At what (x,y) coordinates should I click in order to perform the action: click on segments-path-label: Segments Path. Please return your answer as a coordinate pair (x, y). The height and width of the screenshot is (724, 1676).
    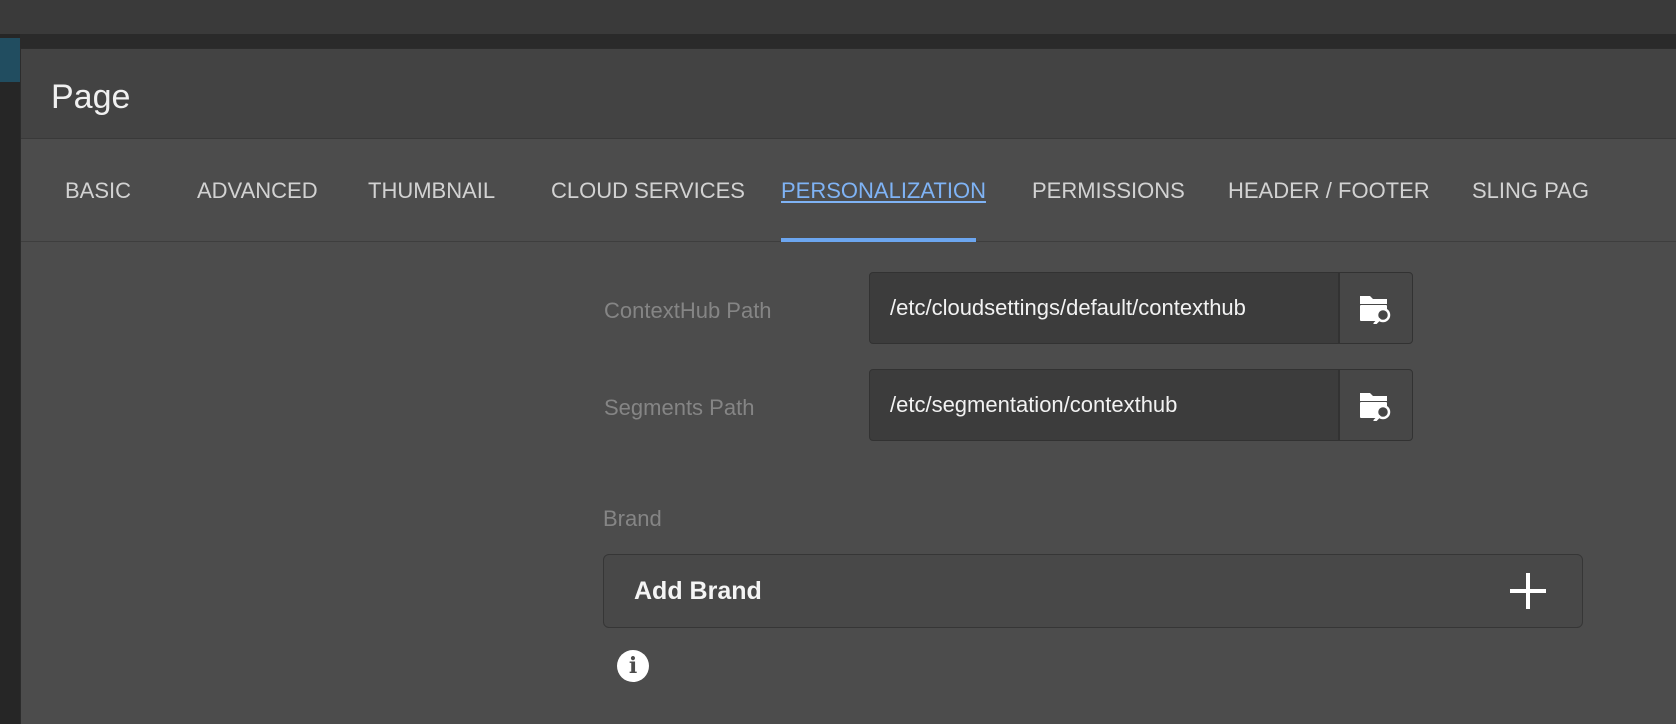
    Looking at the image, I should click on (679, 407).